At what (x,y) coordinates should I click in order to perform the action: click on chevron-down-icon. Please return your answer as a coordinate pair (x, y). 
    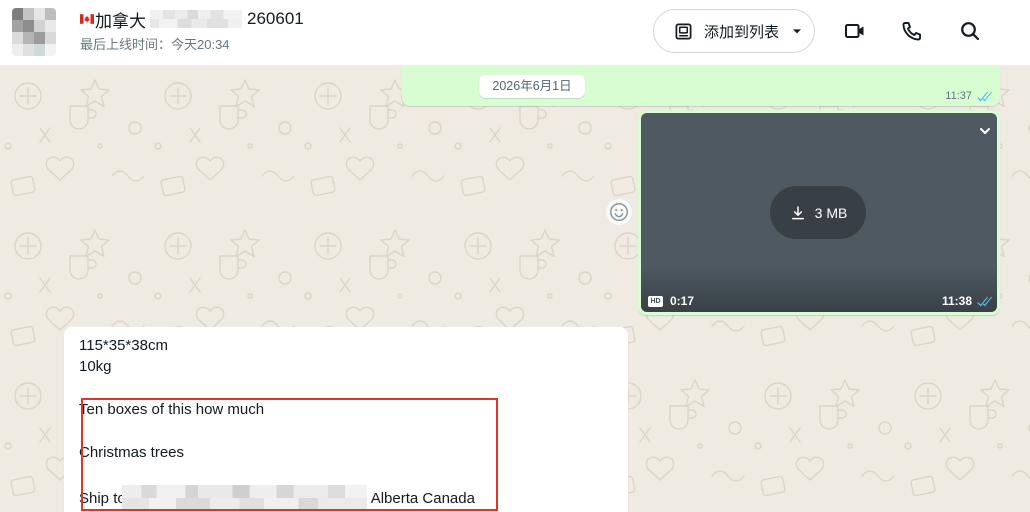
    Looking at the image, I should click on (985, 131).